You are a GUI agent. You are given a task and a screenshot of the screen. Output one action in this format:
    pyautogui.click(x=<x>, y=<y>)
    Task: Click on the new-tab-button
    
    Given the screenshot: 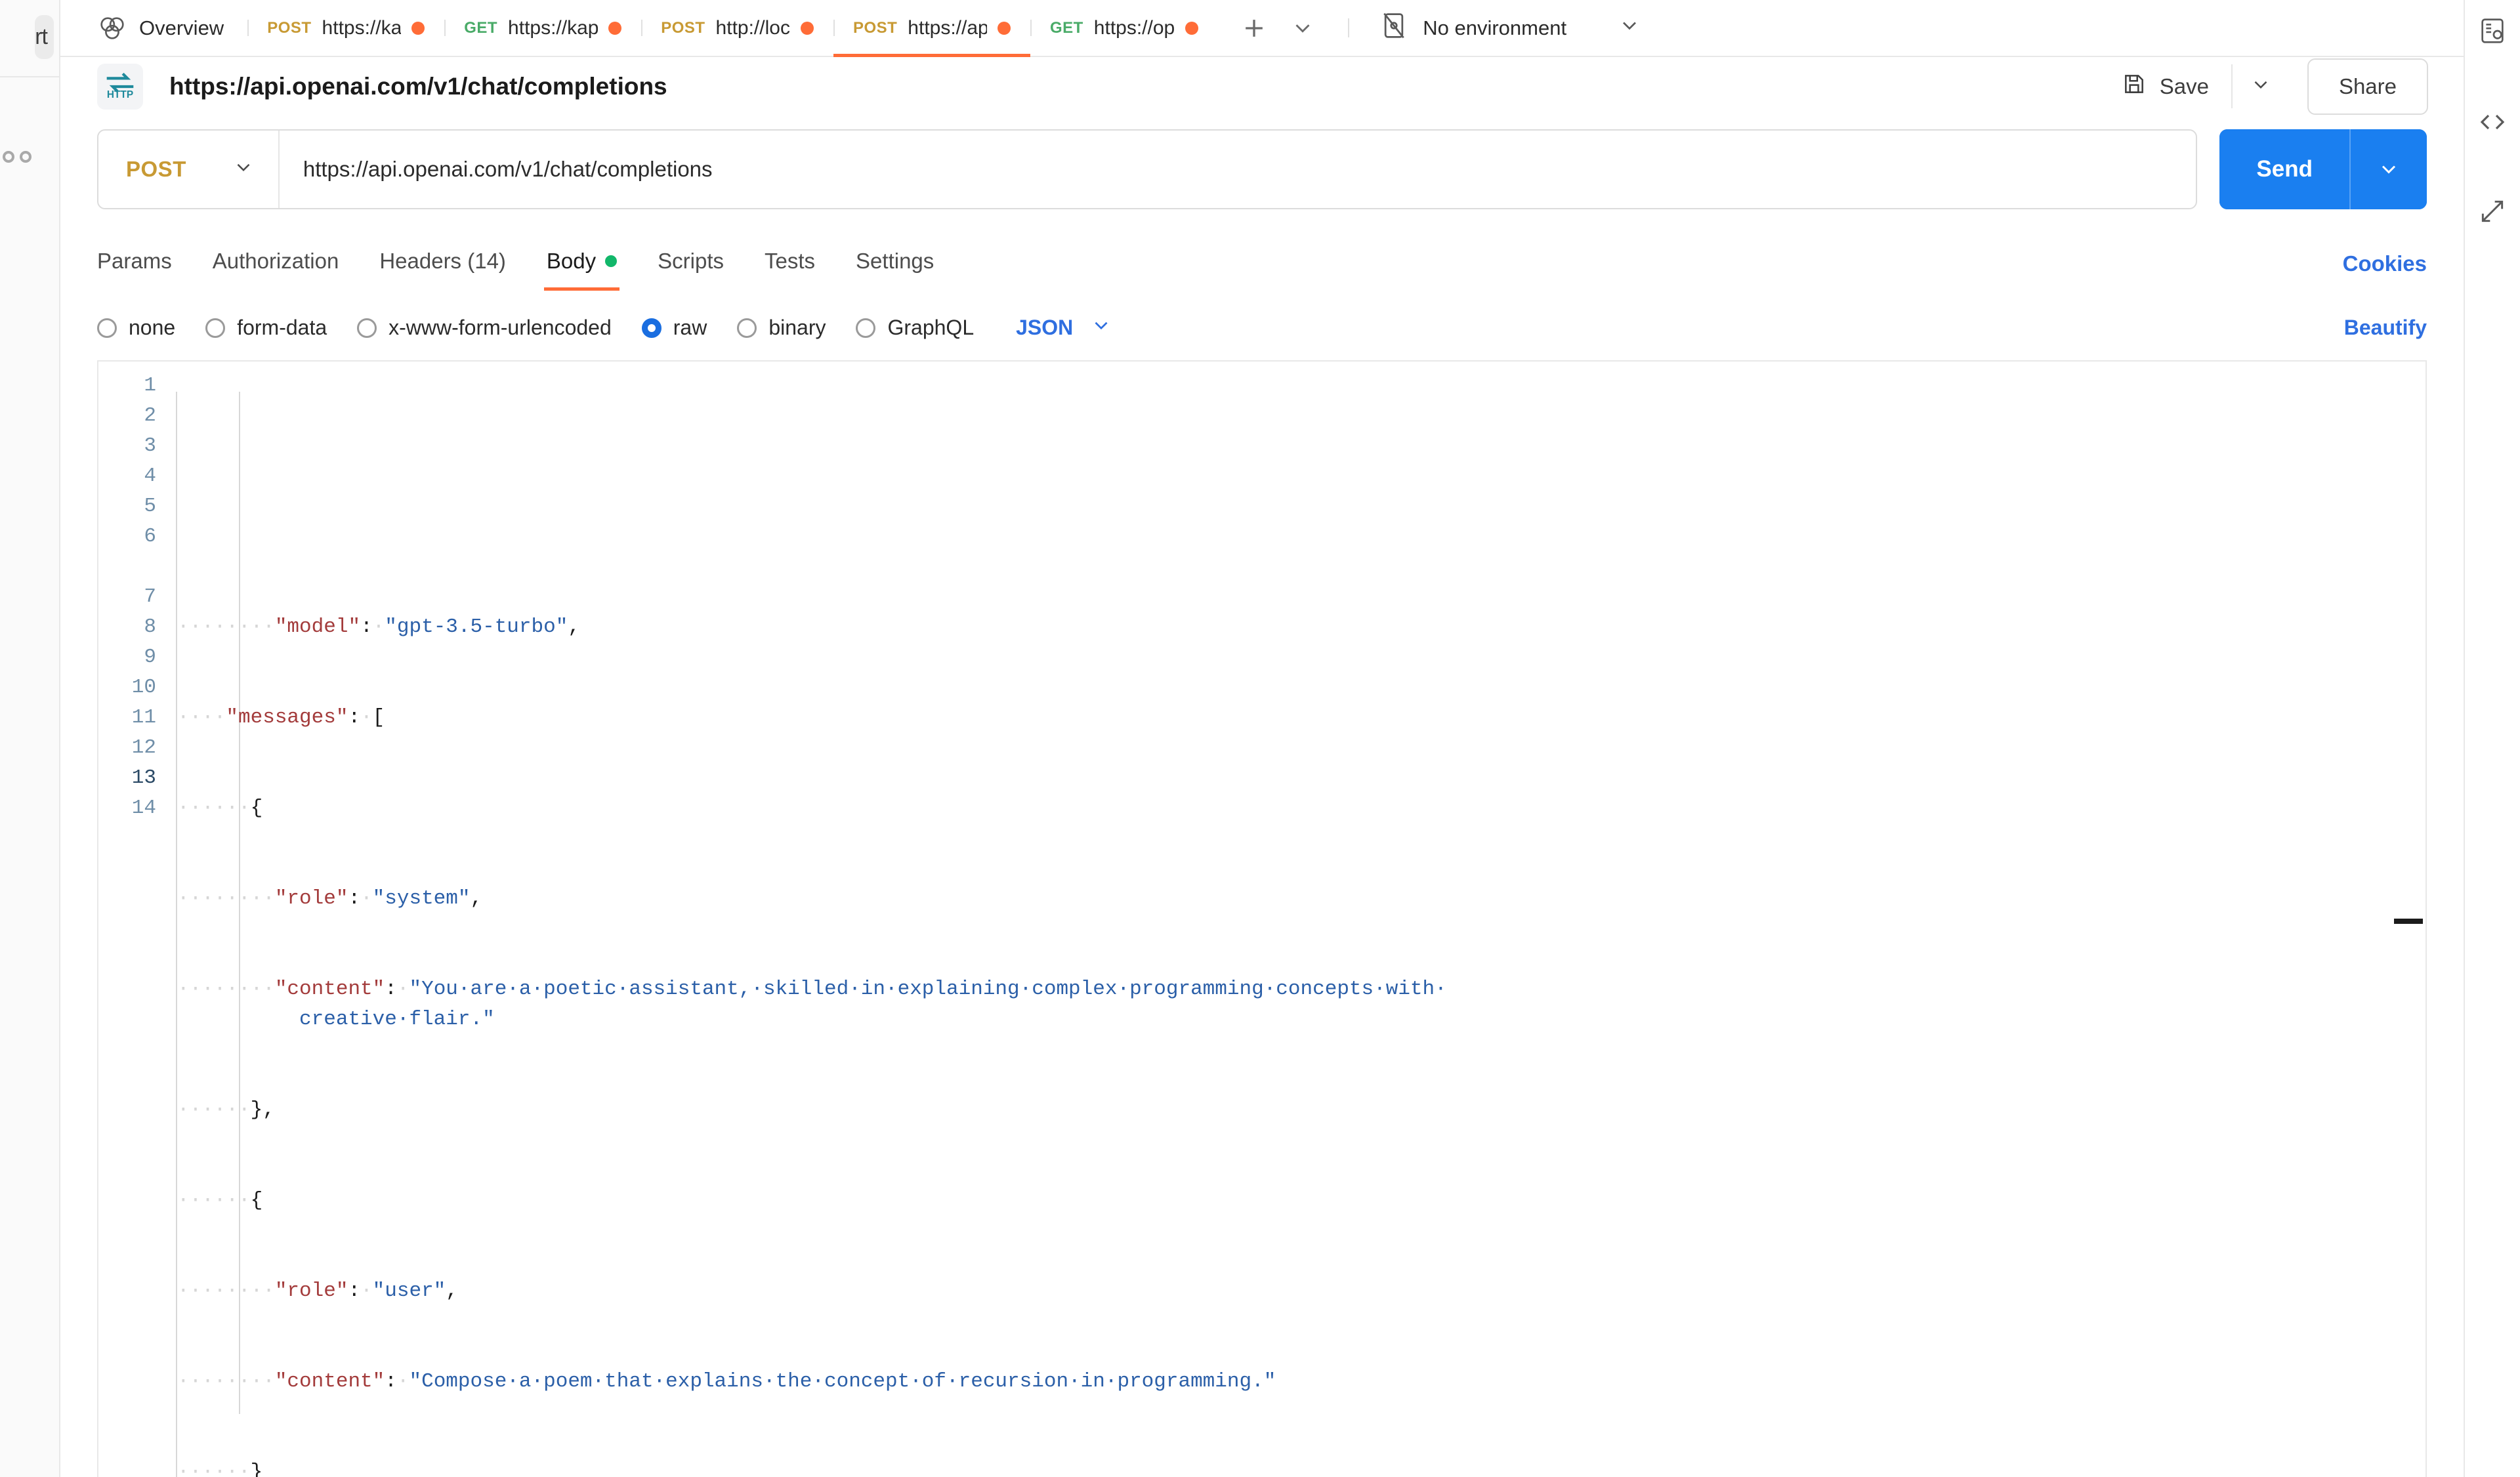 What is the action you would take?
    pyautogui.click(x=1254, y=28)
    